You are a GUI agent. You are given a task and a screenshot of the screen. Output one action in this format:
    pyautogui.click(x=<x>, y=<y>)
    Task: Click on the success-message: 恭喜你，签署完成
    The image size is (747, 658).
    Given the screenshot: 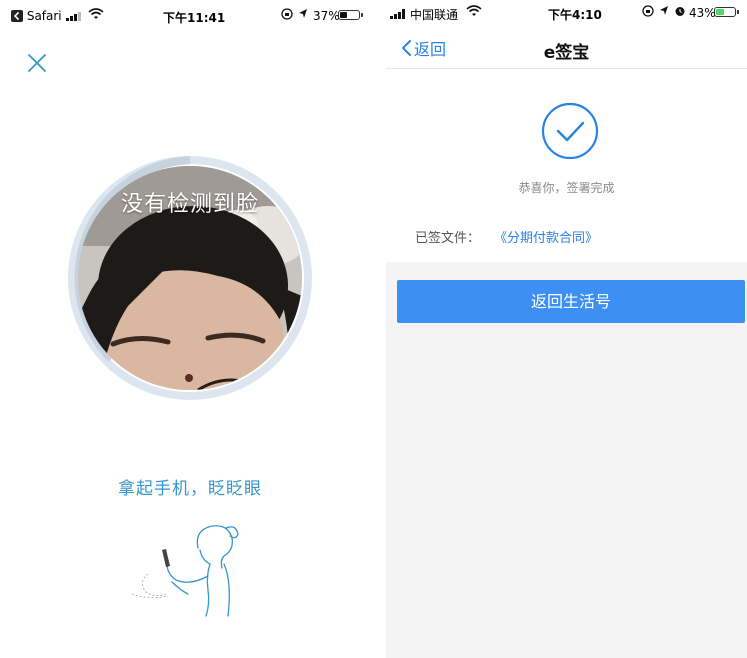 What is the action you would take?
    pyautogui.click(x=566, y=188)
    